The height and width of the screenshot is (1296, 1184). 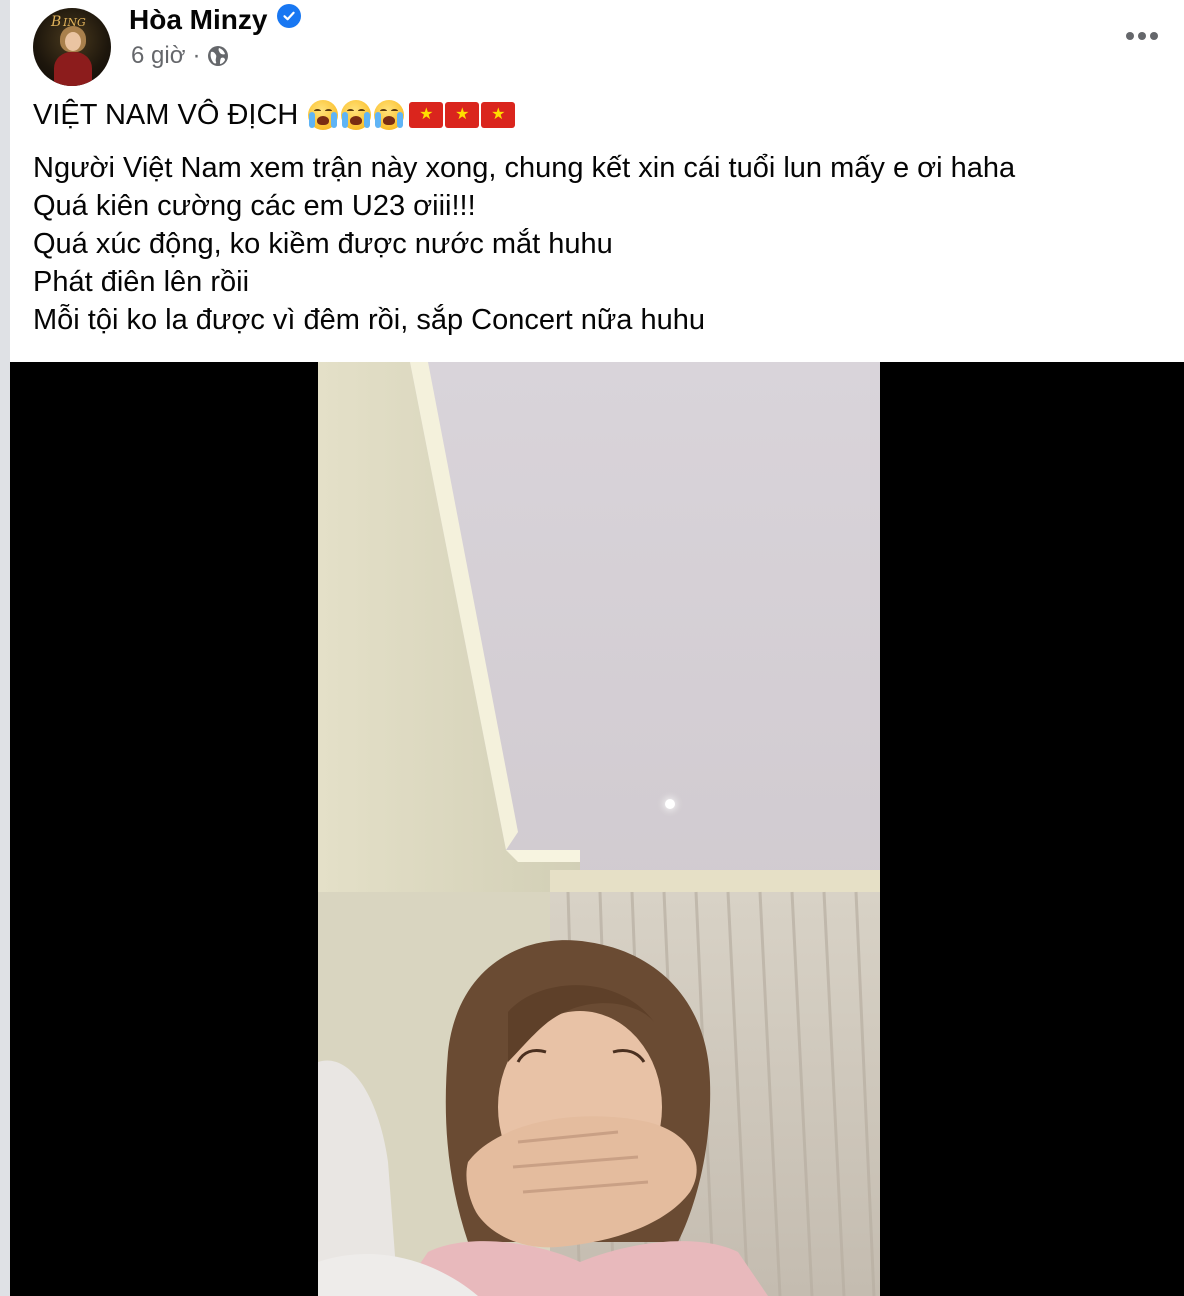 What do you see at coordinates (1142, 36) in the screenshot?
I see `more-options-icon` at bounding box center [1142, 36].